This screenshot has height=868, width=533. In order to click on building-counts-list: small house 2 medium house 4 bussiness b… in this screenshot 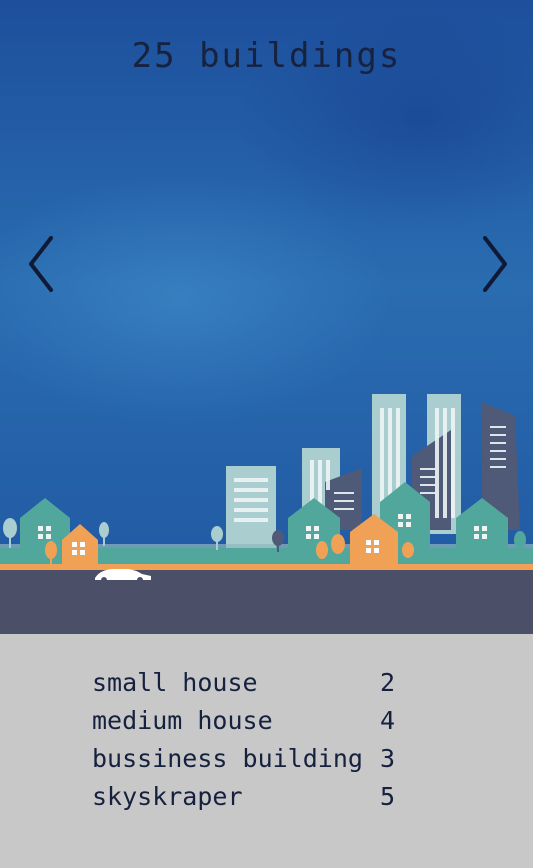, I will do `click(252, 740)`.